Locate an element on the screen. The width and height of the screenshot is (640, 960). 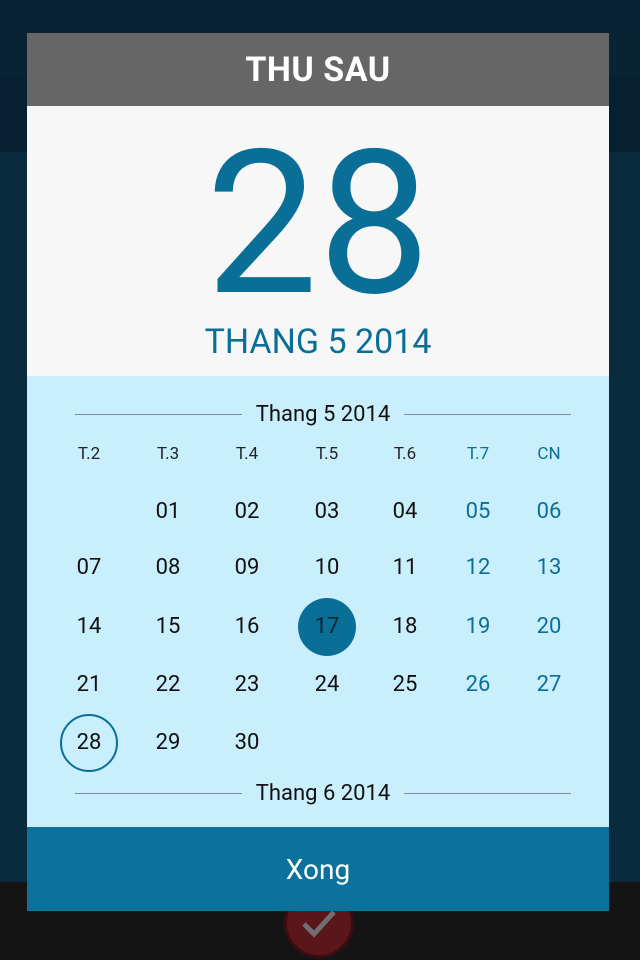
calendar-day: 15 is located at coordinates (168, 627).